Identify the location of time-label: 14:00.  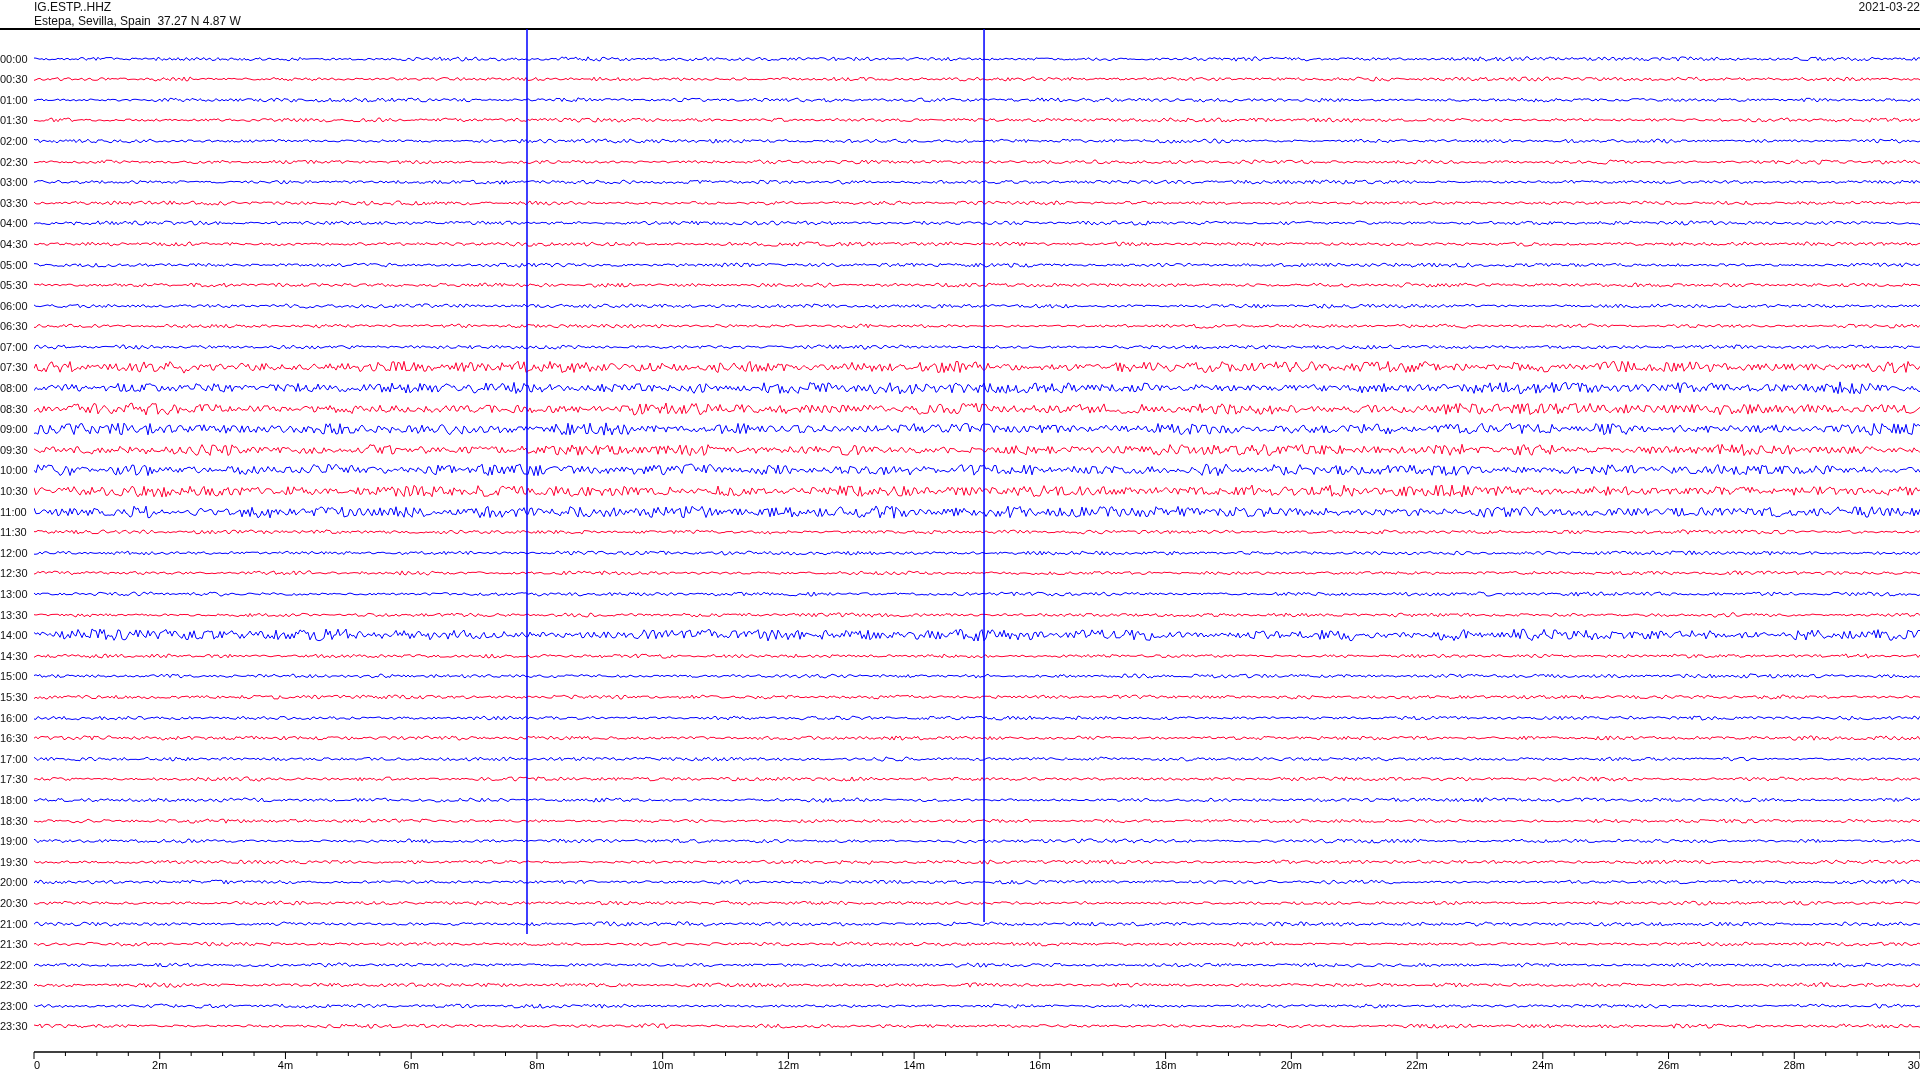
(14, 635).